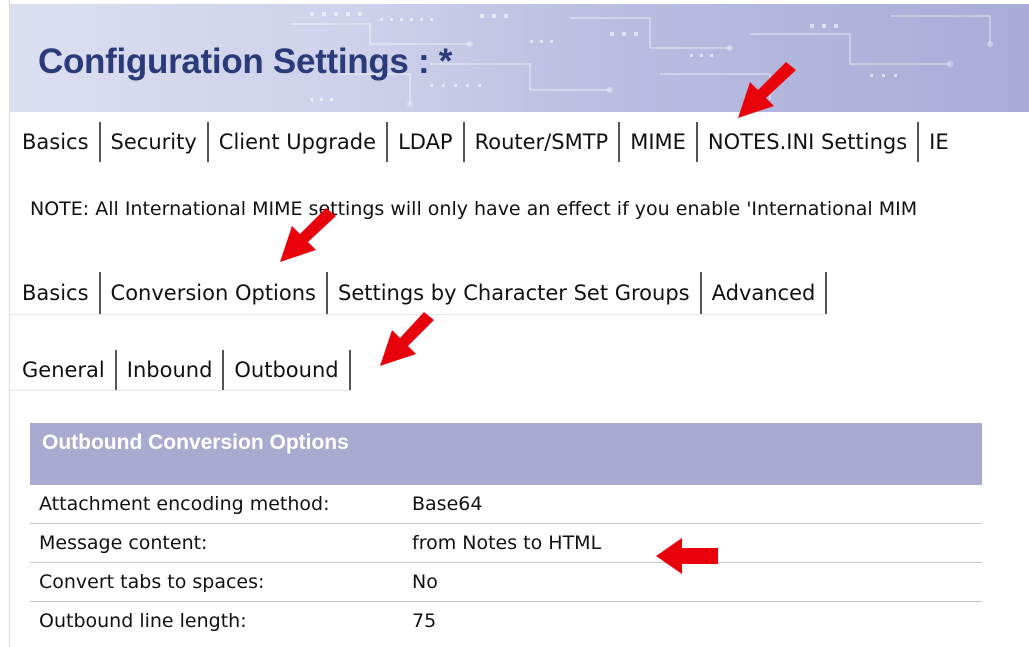 The width and height of the screenshot is (1029, 647). What do you see at coordinates (152, 582) in the screenshot?
I see `convert-tabs-label: Convert tabs to spaces:` at bounding box center [152, 582].